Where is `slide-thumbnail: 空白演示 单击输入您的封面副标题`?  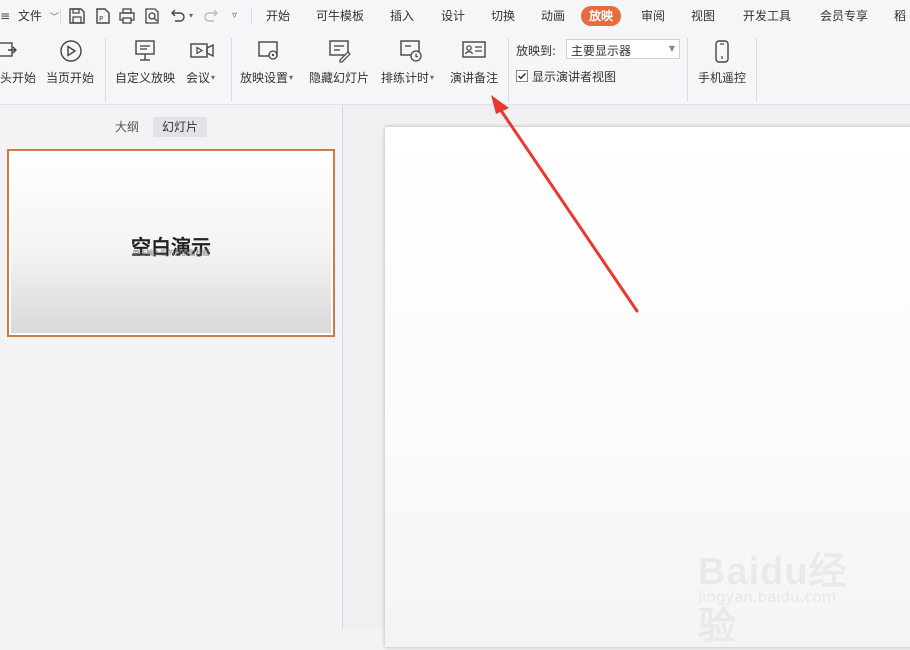
slide-thumbnail: 空白演示 单击输入您的封面副标题 is located at coordinates (171, 243).